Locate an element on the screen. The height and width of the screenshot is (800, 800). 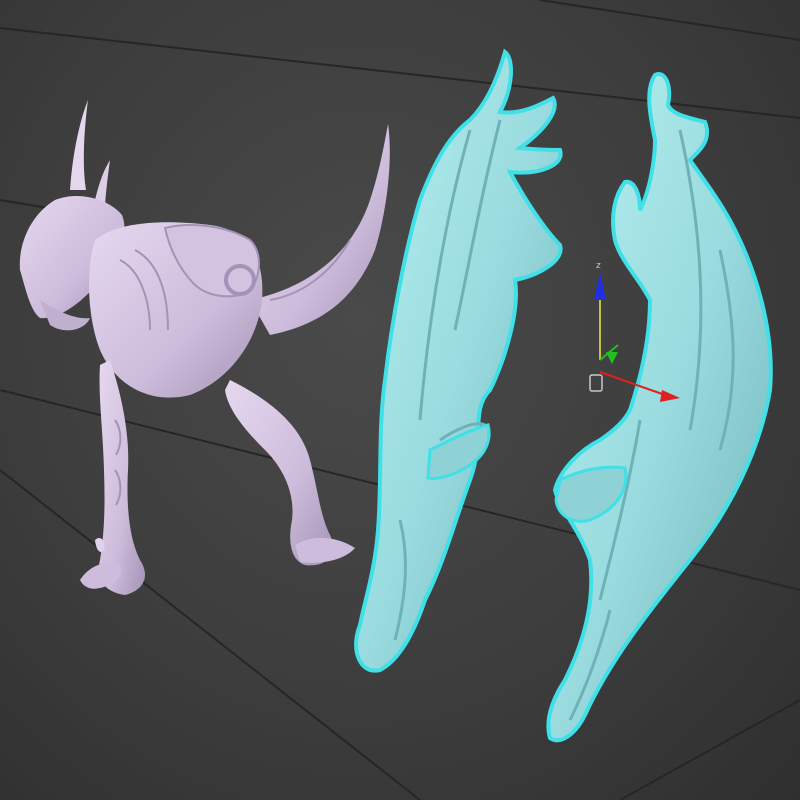
gizmo-z-arrow is located at coordinates (600, 286).